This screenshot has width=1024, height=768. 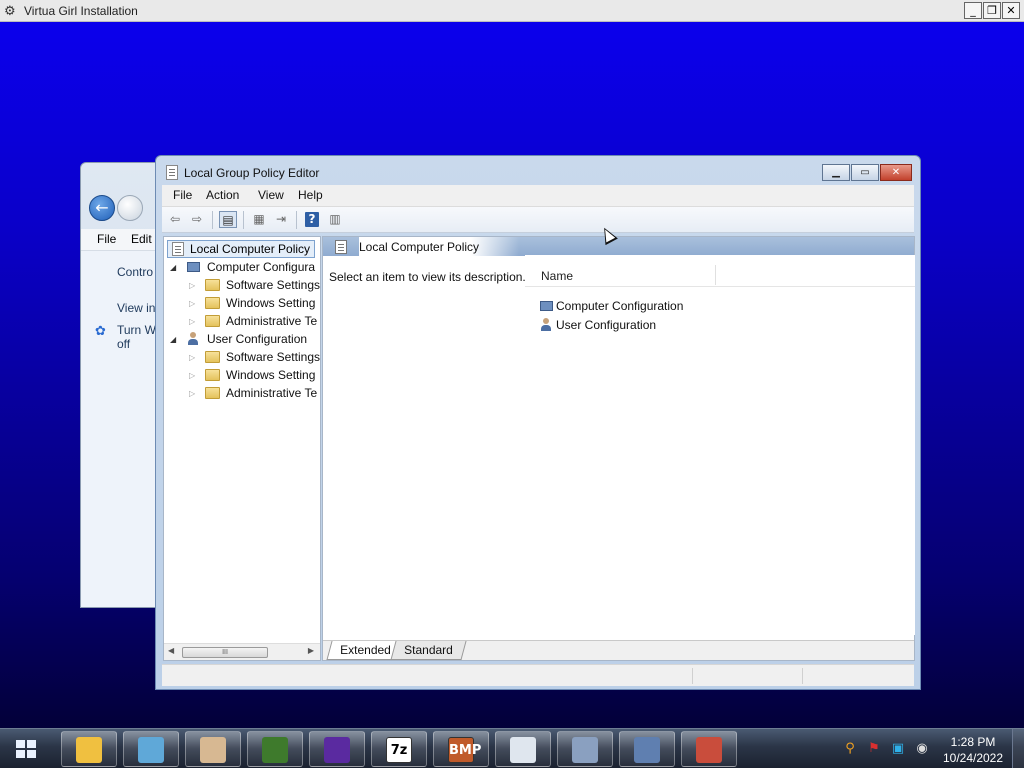 I want to click on tab-extended-label: Extended, so click(x=365, y=650).